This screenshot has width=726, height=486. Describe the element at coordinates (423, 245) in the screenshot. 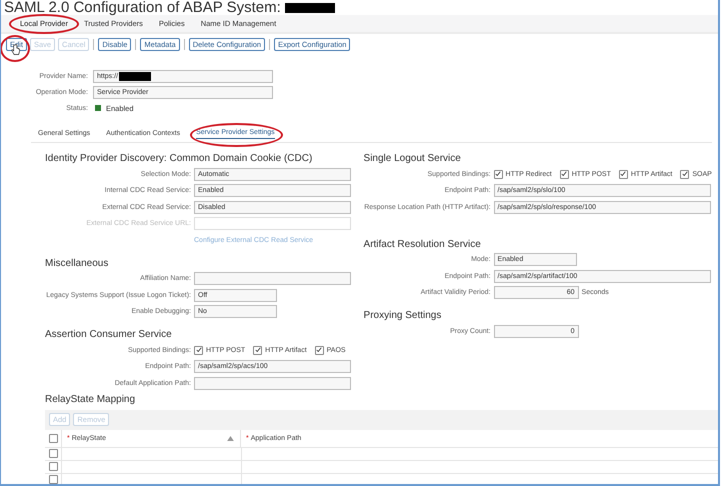

I see `section-title: Artifact Resolution Service` at that location.